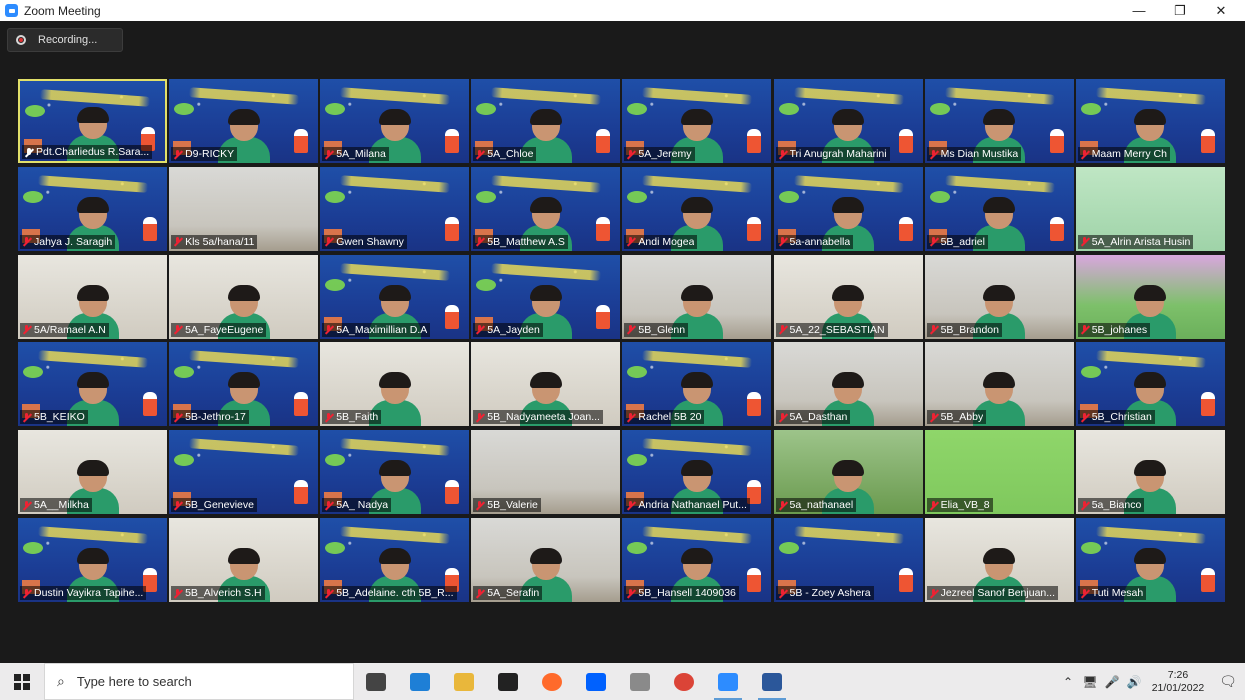 The width and height of the screenshot is (1245, 700). Describe the element at coordinates (999, 208) in the screenshot. I see `participant-tile: 5B_adriel` at that location.